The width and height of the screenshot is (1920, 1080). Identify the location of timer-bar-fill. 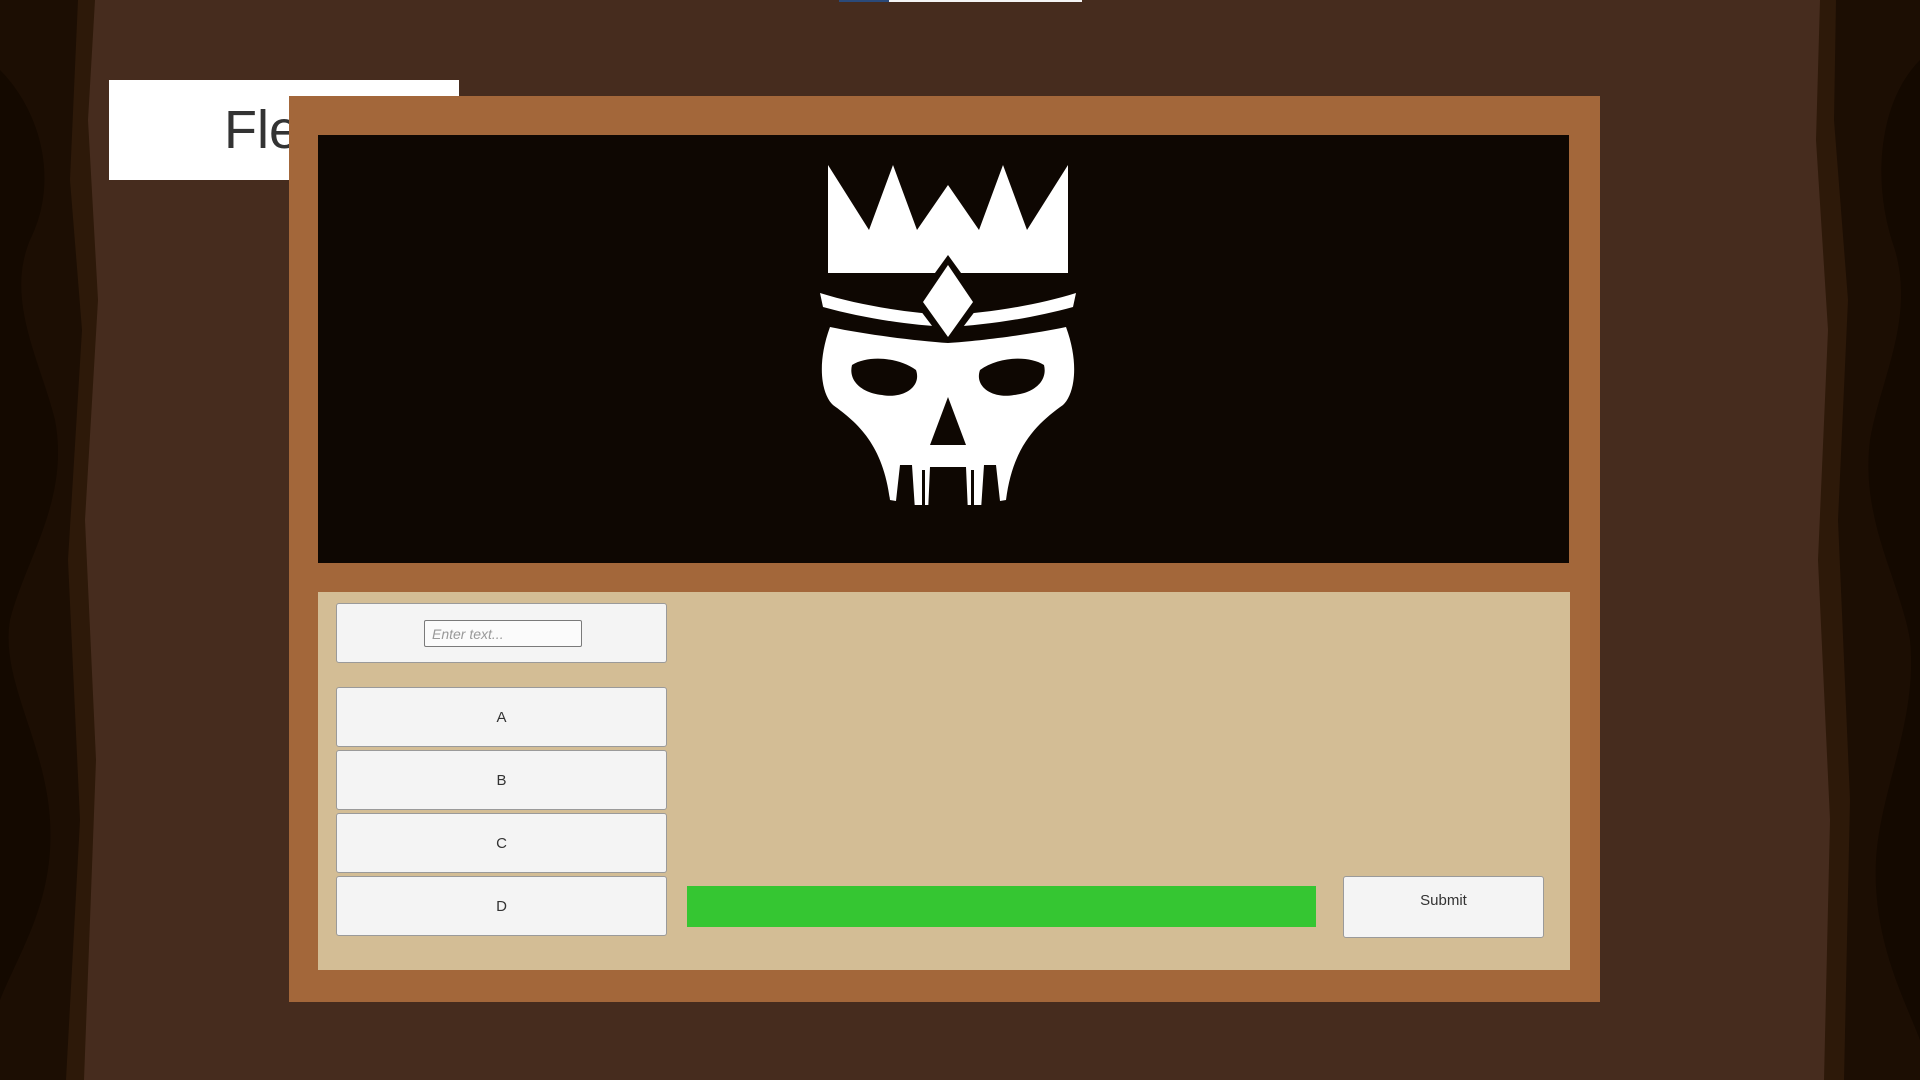
(1001, 906).